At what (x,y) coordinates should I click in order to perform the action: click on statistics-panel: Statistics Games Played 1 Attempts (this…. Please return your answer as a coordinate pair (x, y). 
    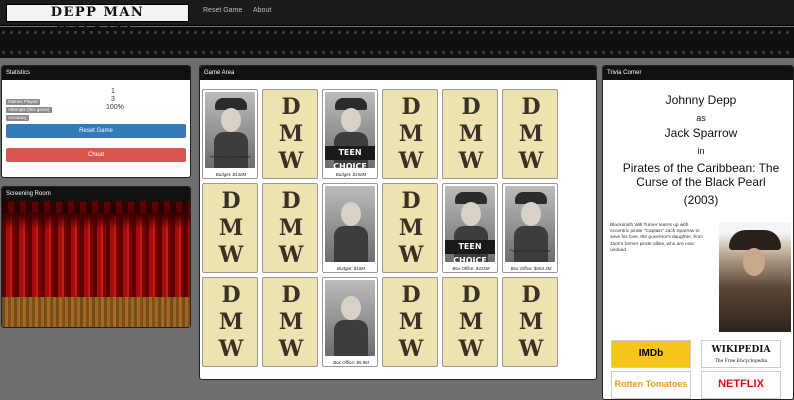
    Looking at the image, I should click on (96, 121).